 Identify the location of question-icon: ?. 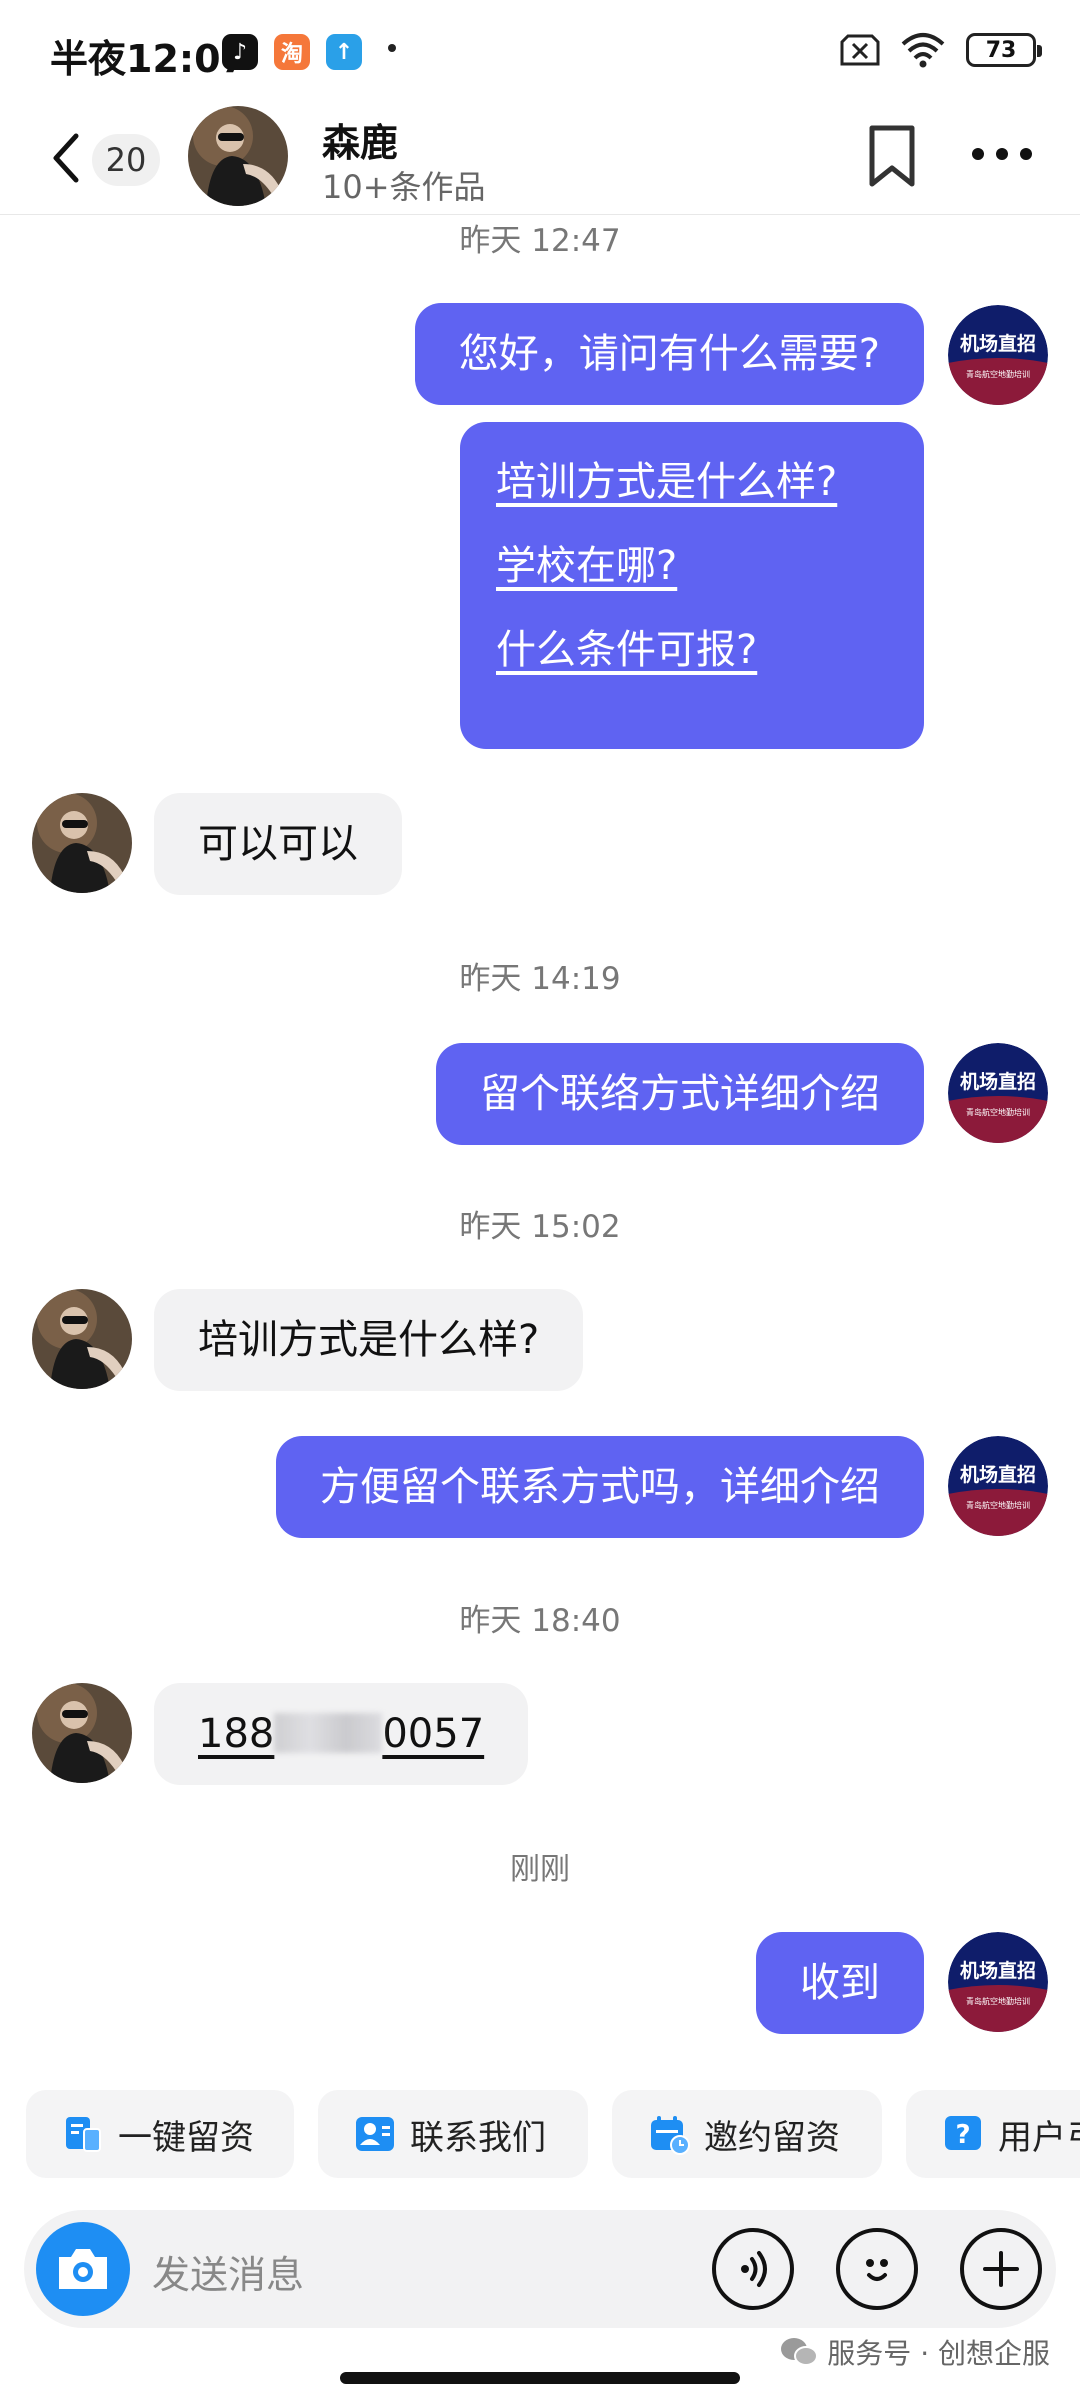
(963, 2134).